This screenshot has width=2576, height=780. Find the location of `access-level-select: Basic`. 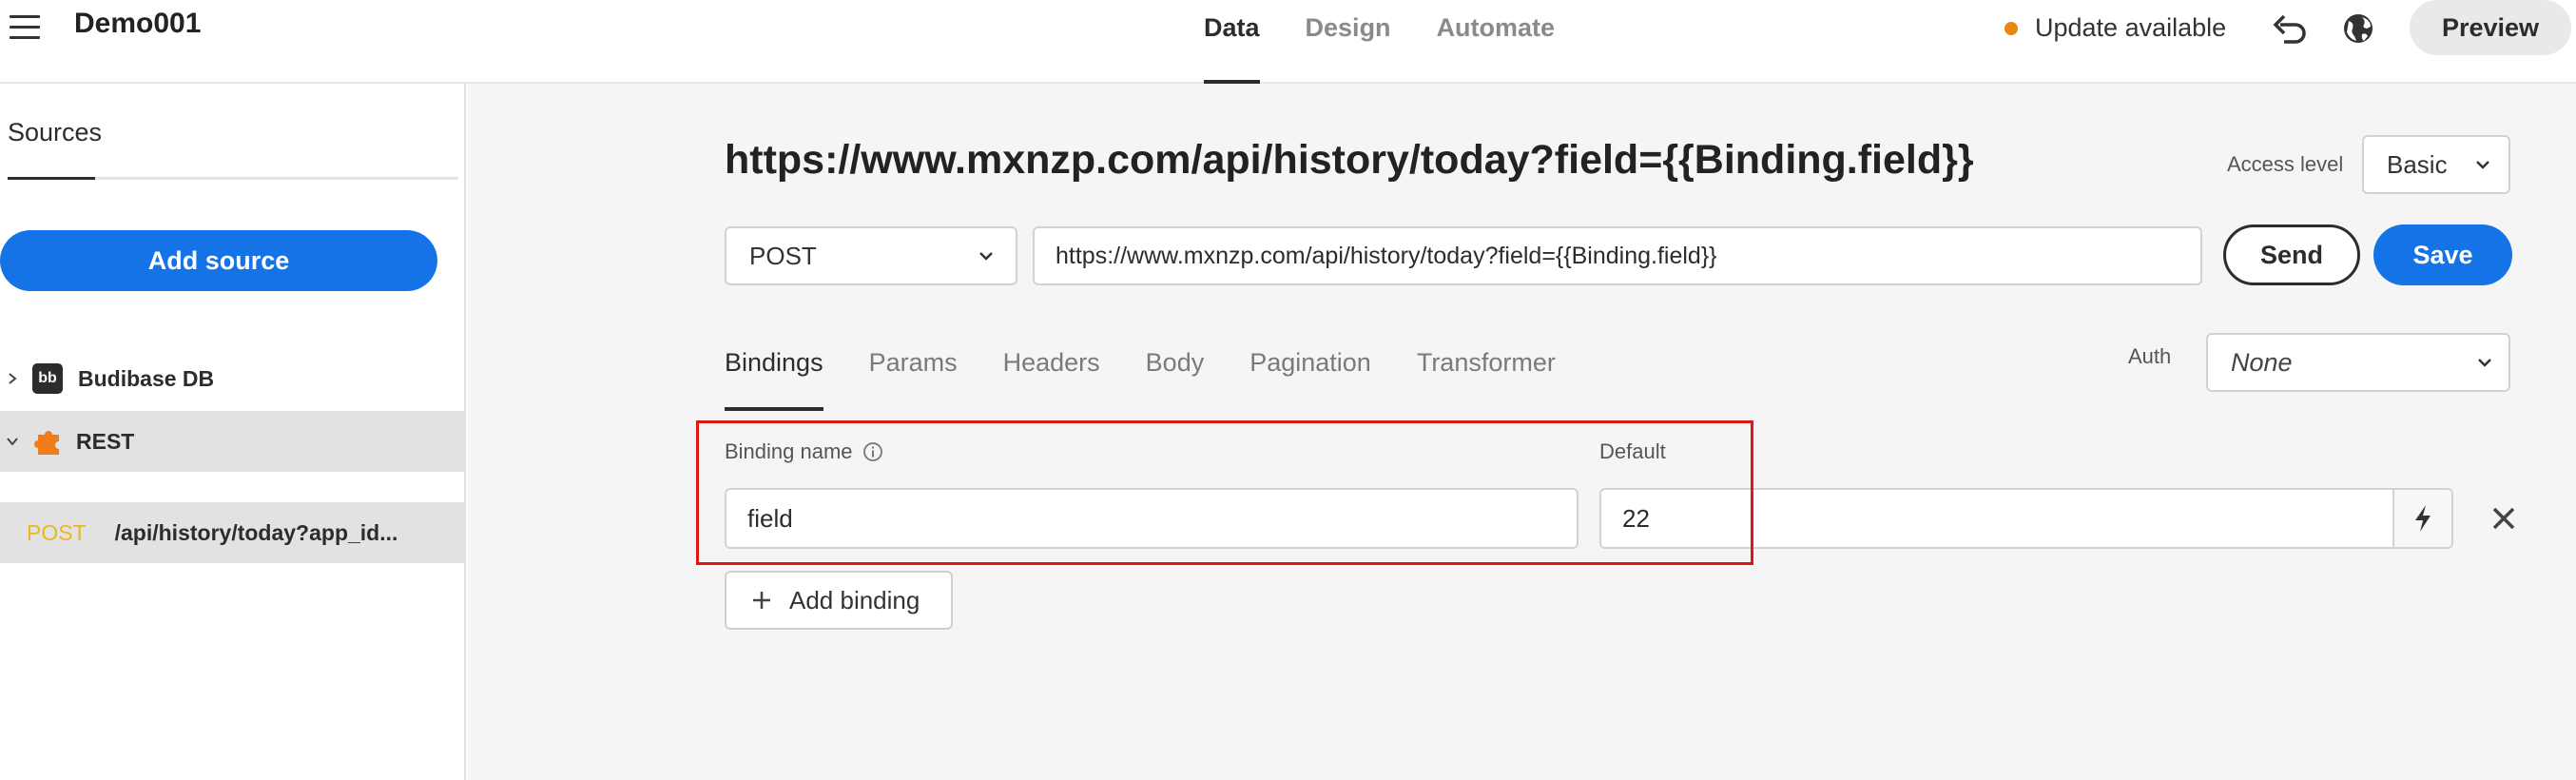

access-level-select: Basic is located at coordinates (2436, 164).